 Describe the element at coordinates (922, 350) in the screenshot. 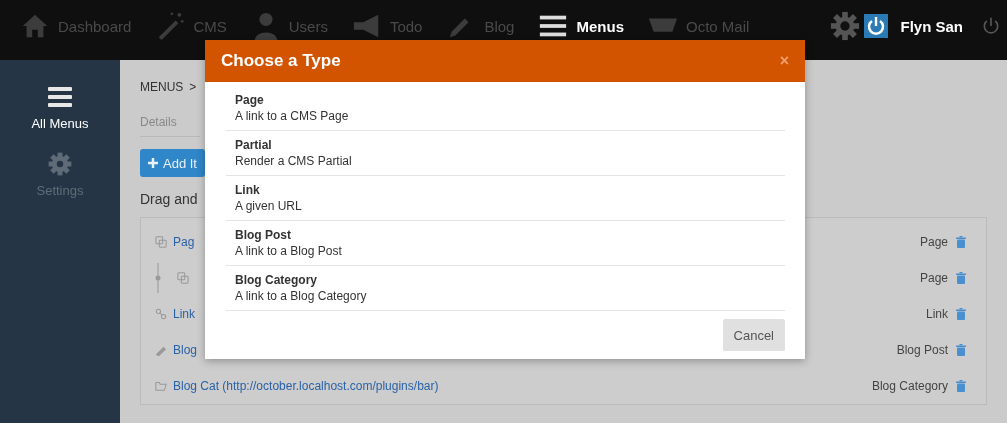

I see `menu-item-type: Blog Post` at that location.